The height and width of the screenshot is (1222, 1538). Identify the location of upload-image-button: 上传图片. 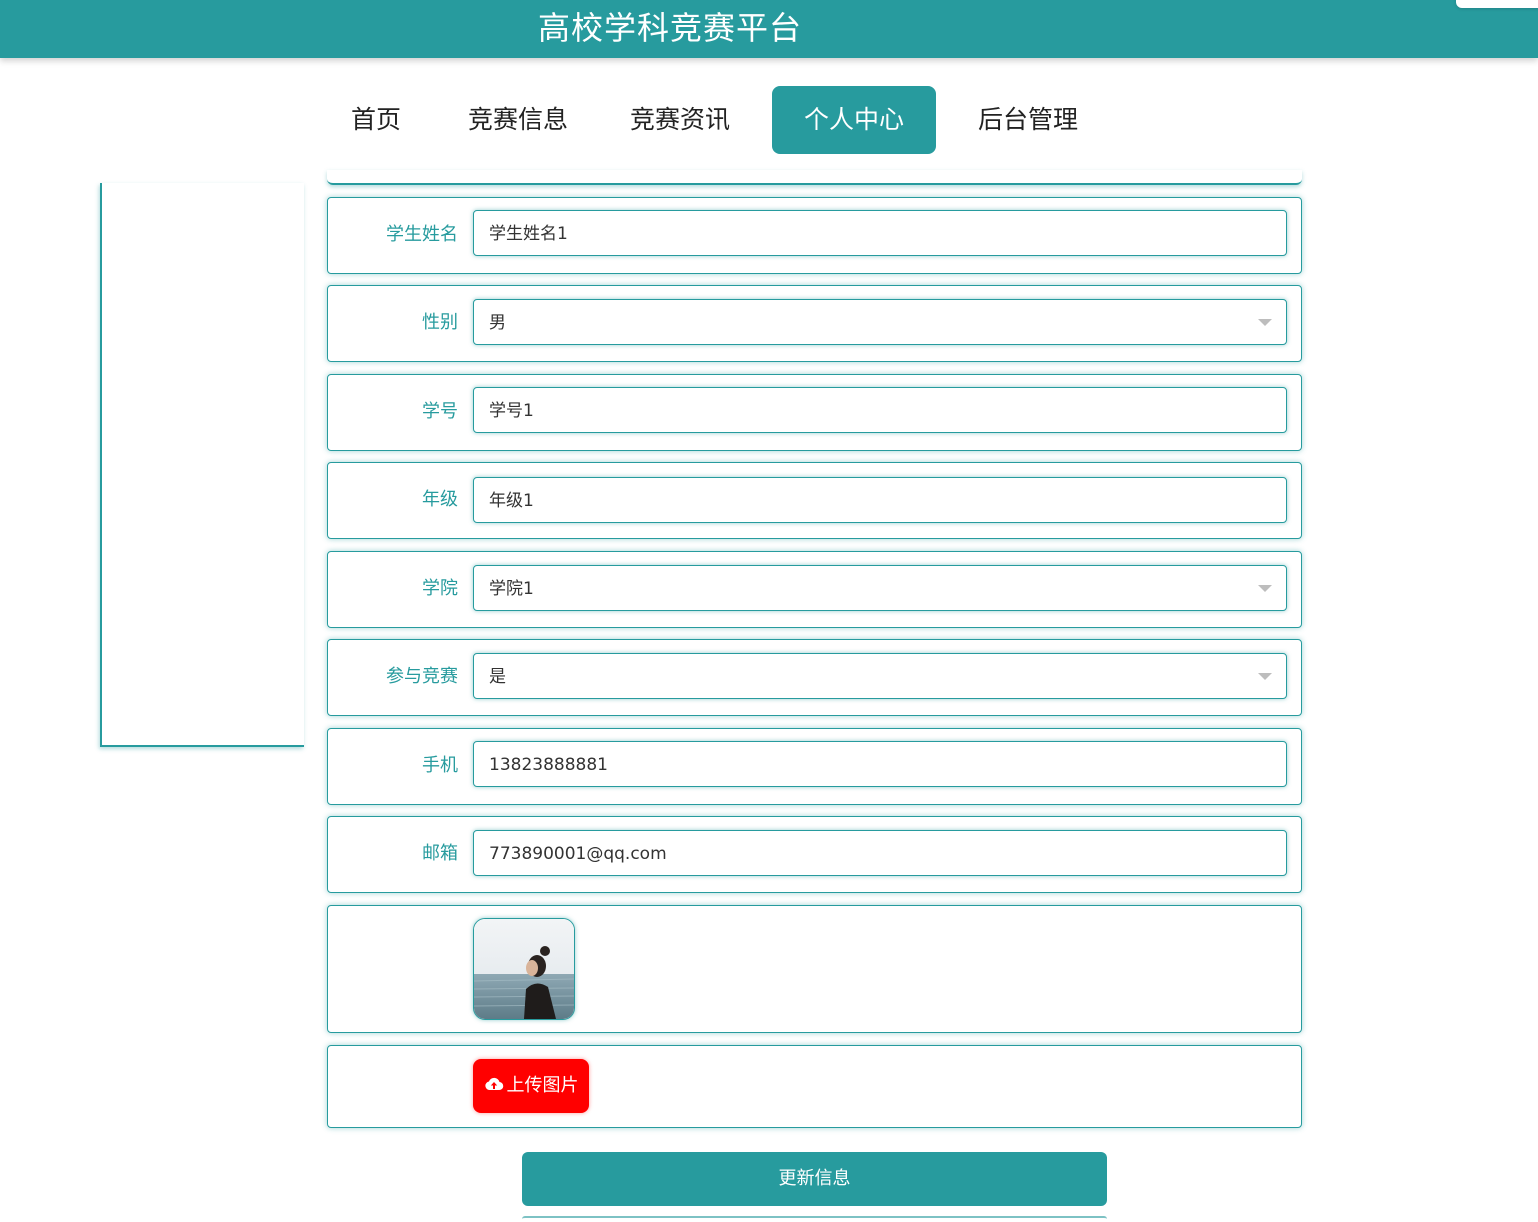
(531, 1086).